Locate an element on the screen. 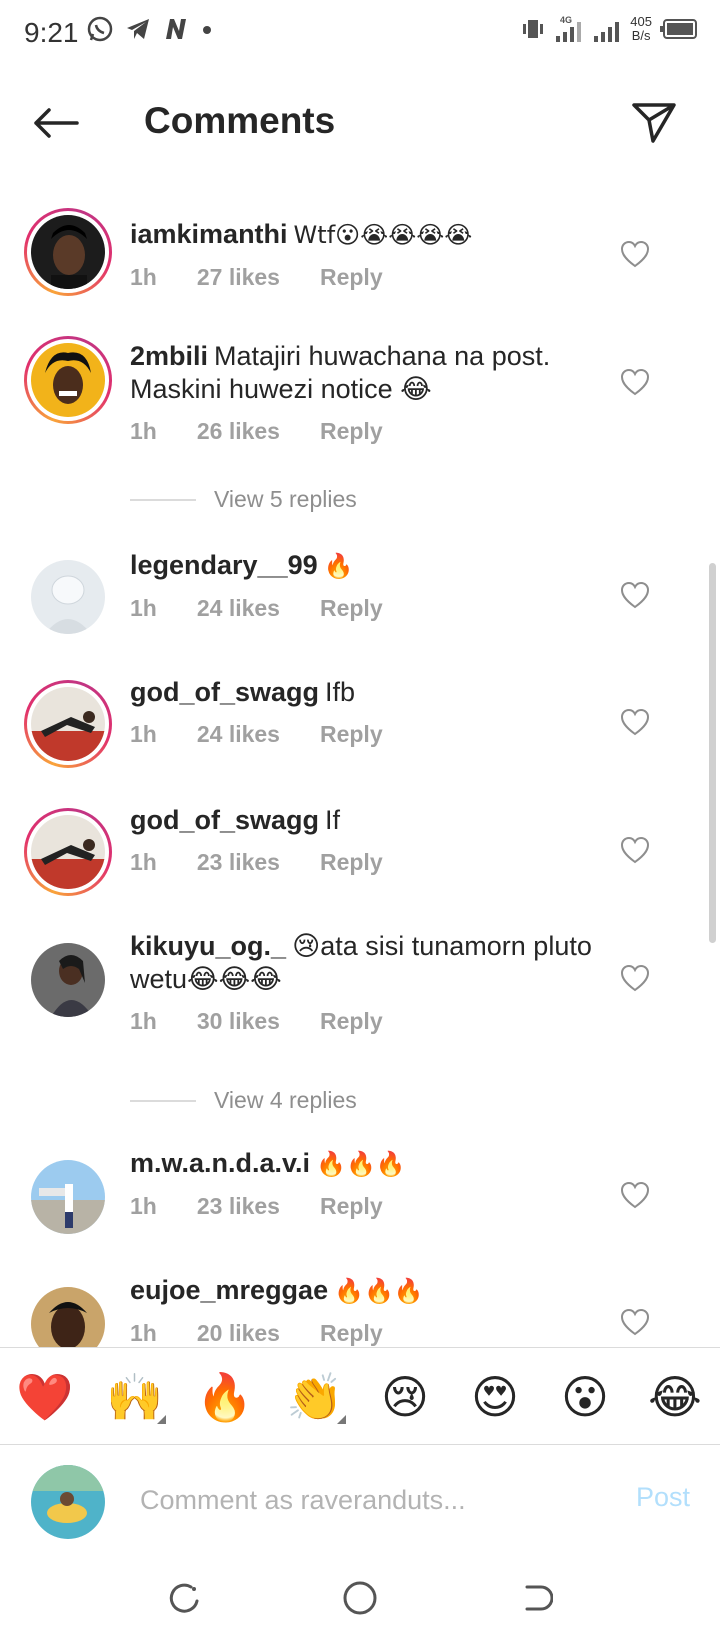  scrollbar is located at coordinates (712, 753).